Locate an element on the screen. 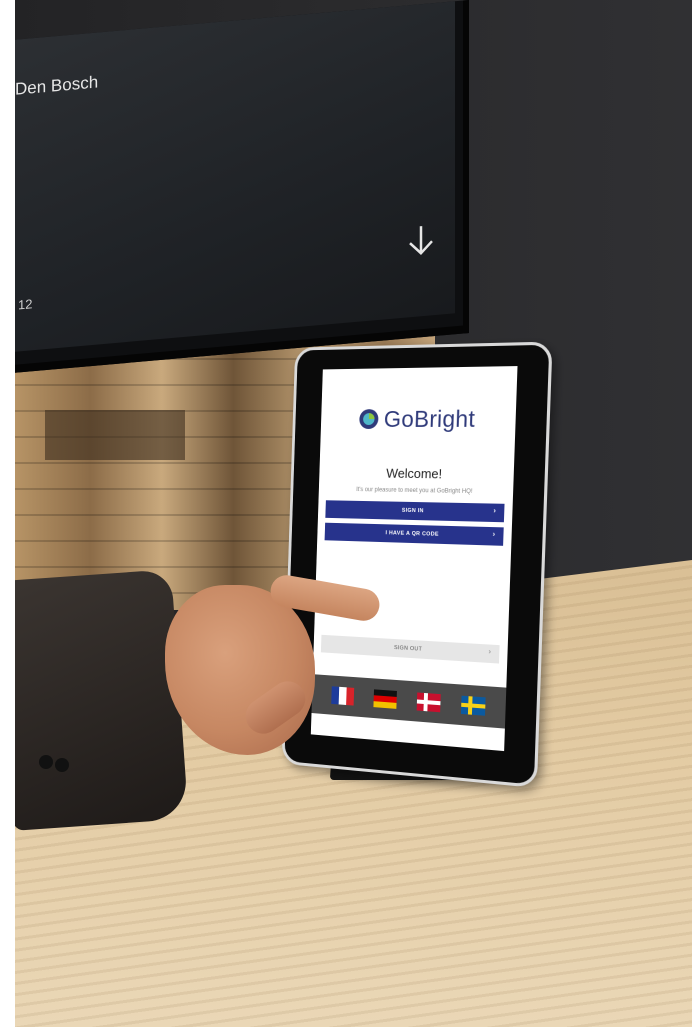 The height and width of the screenshot is (1027, 692). sign-in-button: SIGN IN › is located at coordinates (414, 511).